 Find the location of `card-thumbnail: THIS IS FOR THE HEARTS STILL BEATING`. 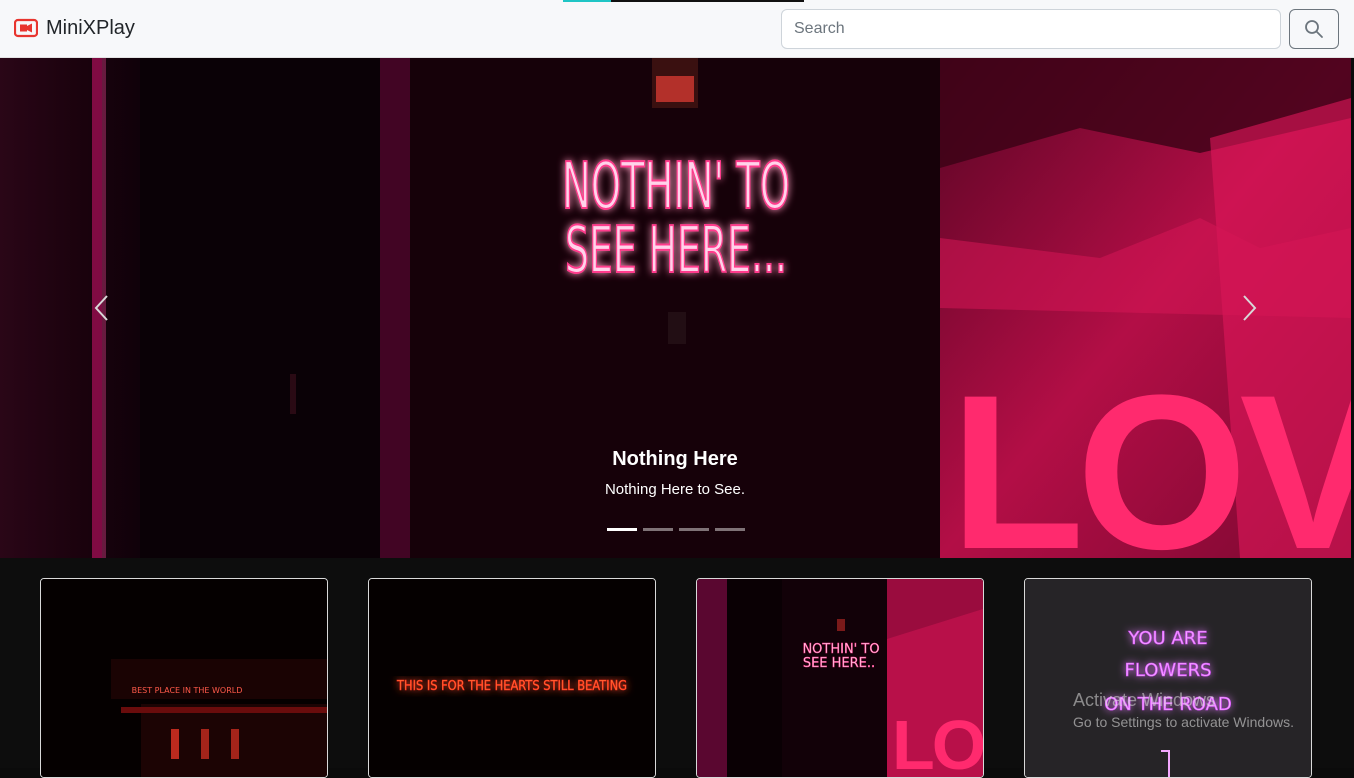

card-thumbnail: THIS IS FOR THE HEARTS STILL BEATING is located at coordinates (512, 678).